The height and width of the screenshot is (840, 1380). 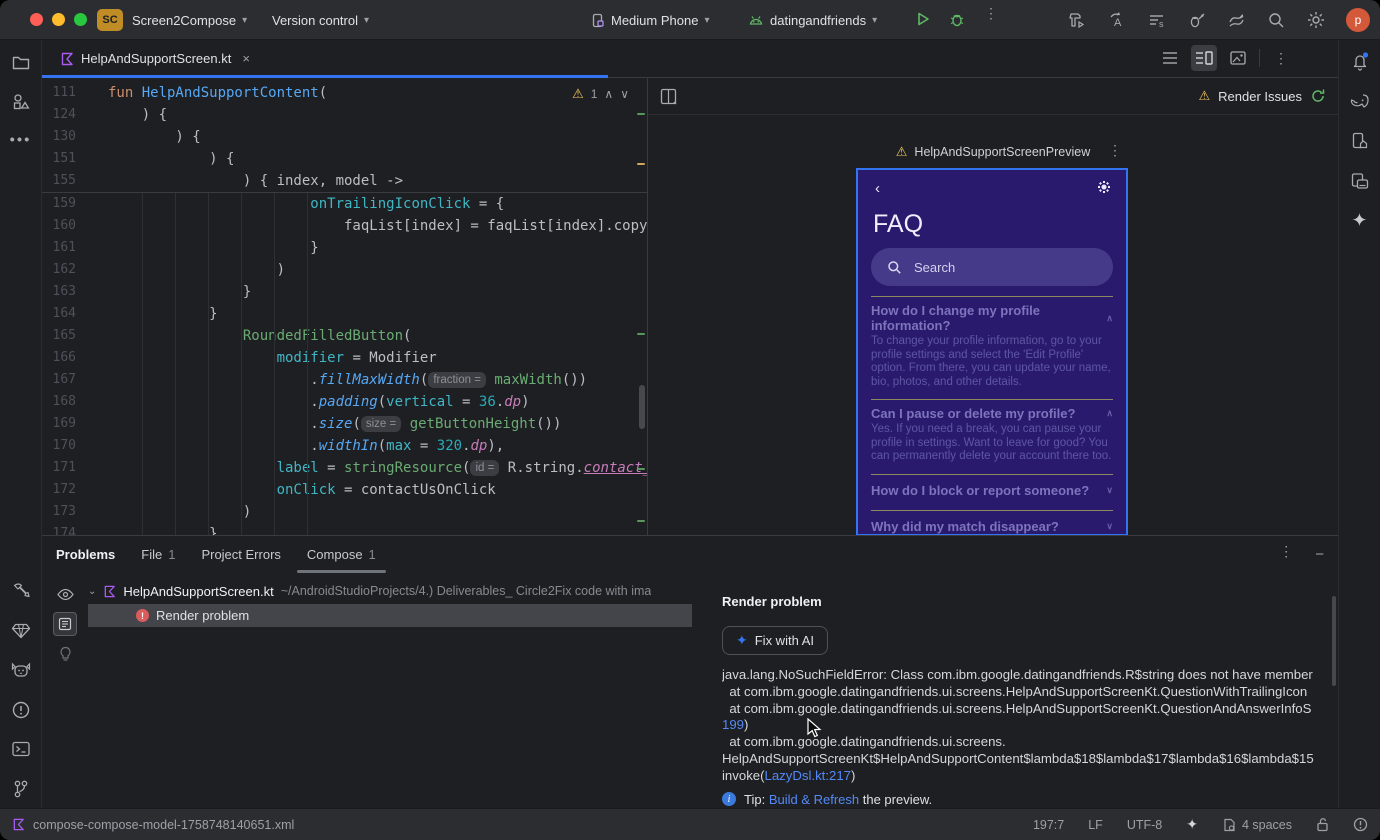 What do you see at coordinates (344, 181) in the screenshot?
I see `code-line: 155 ) { index, model ->` at bounding box center [344, 181].